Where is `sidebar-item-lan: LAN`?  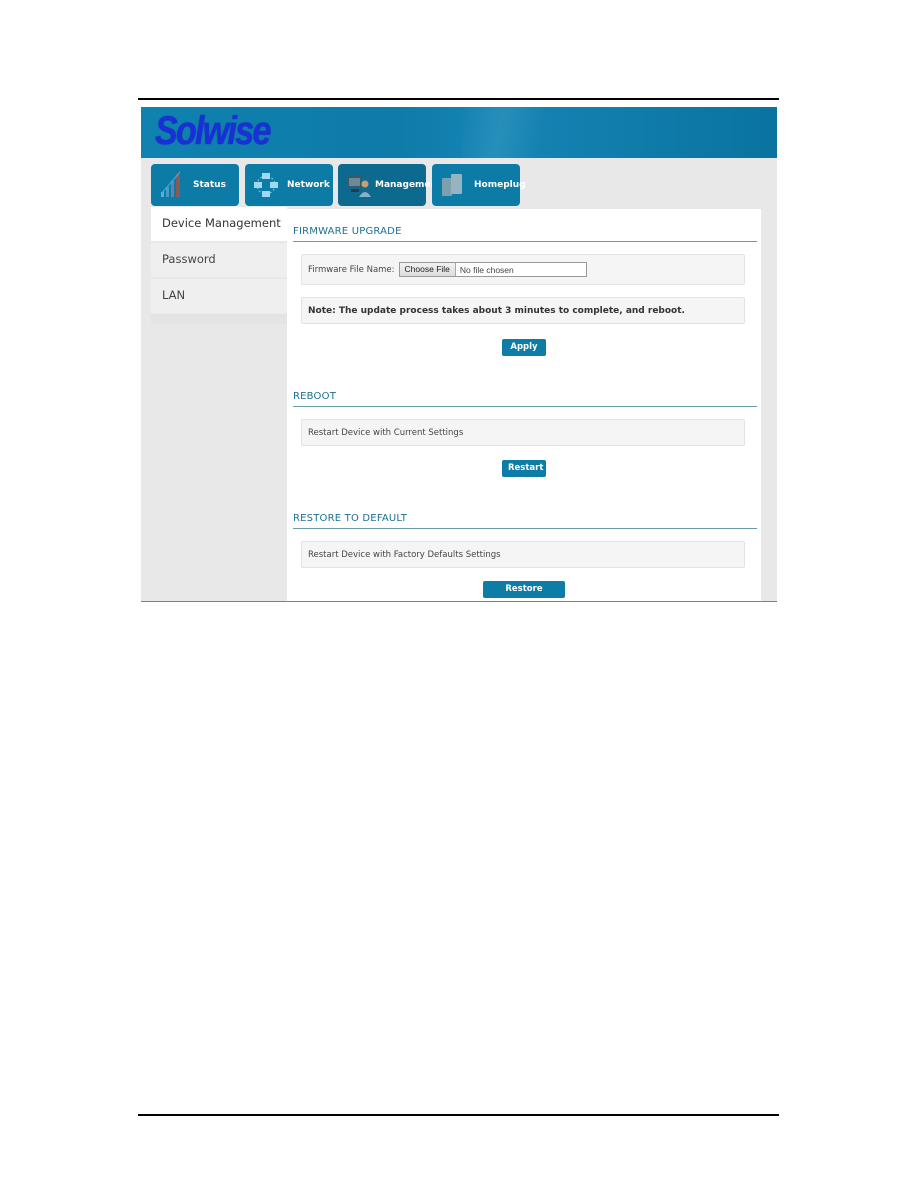 sidebar-item-lan: LAN is located at coordinates (219, 296).